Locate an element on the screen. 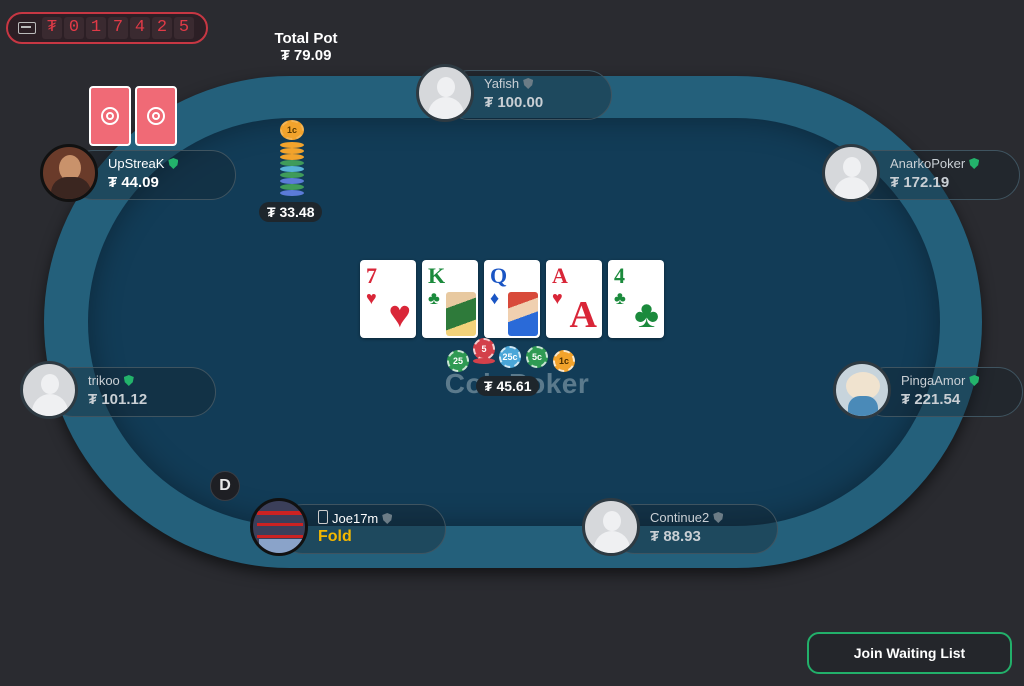 The height and width of the screenshot is (686, 1024). pot-amount: ₮ 45.61 is located at coordinates (508, 386).